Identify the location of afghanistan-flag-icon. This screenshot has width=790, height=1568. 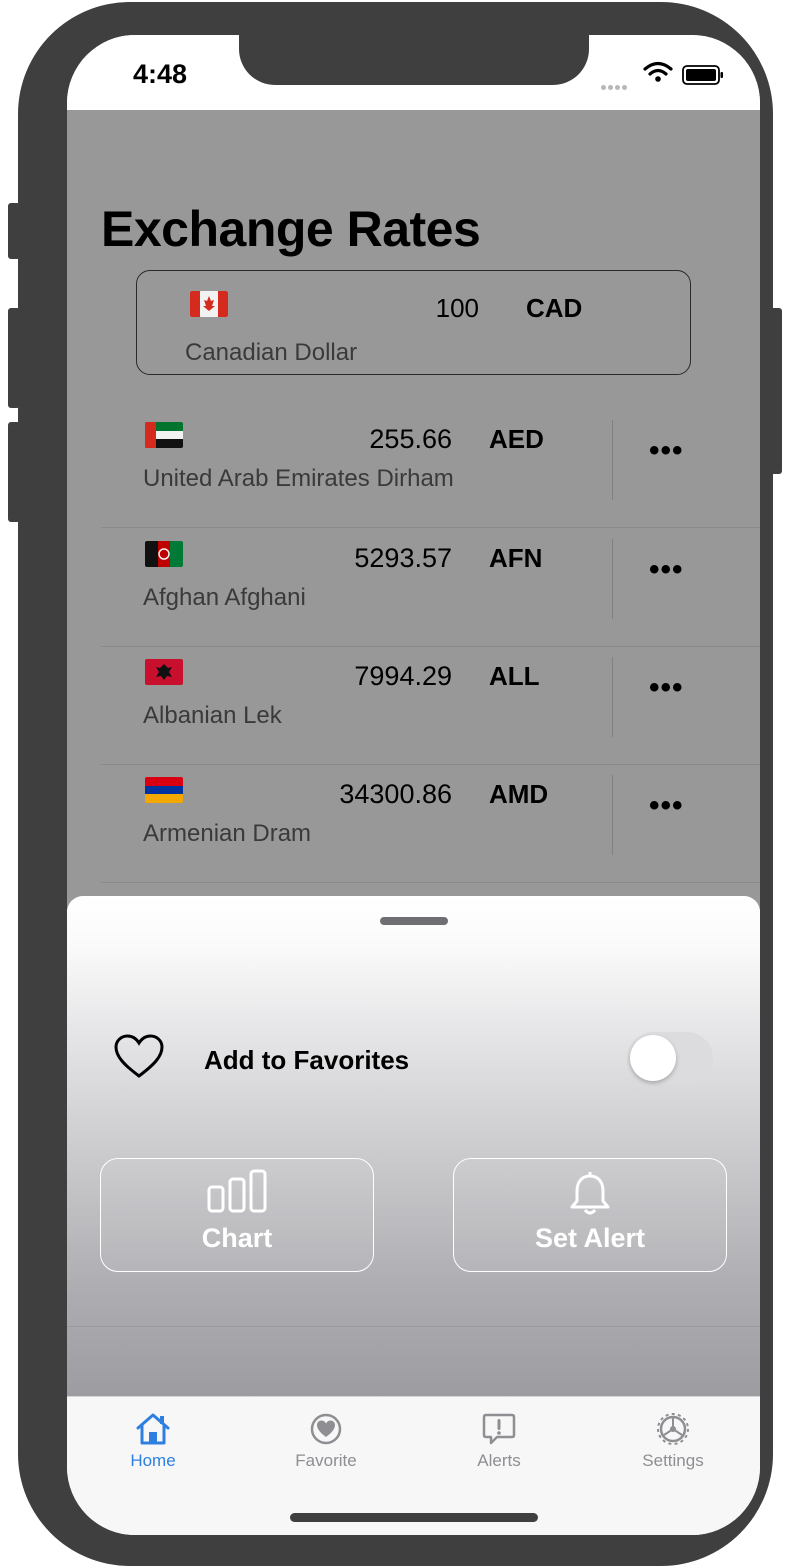
(164, 554).